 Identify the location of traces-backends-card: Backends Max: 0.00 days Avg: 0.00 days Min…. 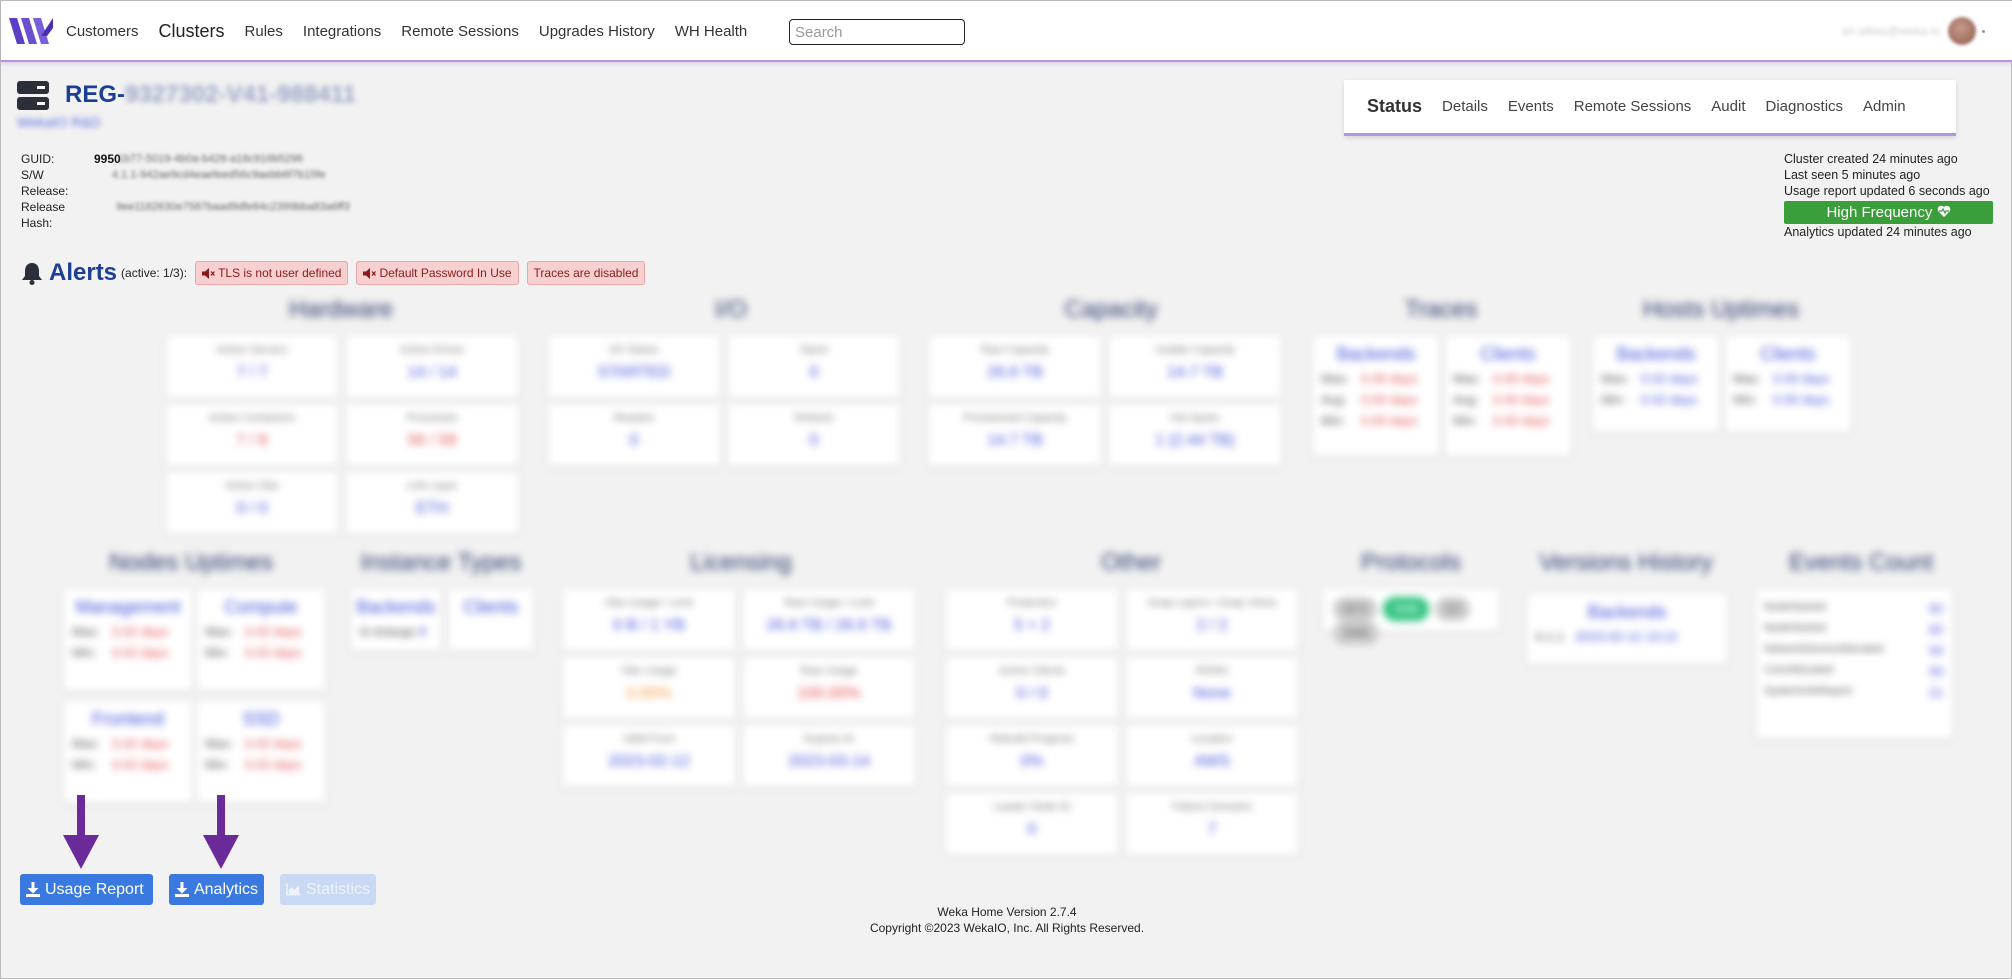
(1376, 396).